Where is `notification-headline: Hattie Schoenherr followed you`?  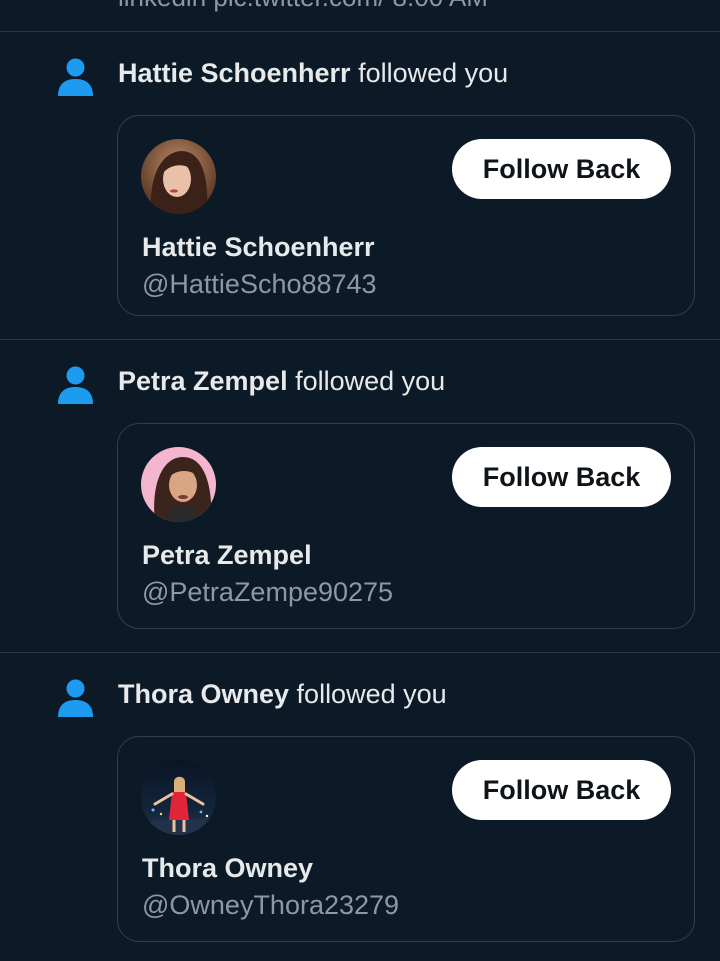
notification-headline: Hattie Schoenherr followed you is located at coordinates (313, 73).